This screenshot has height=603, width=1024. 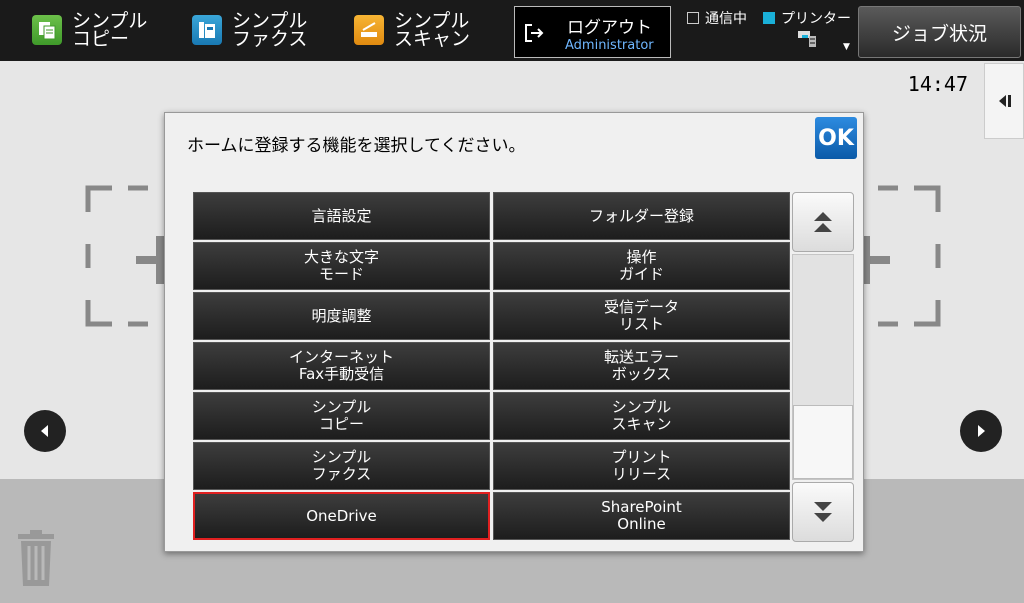 I want to click on simple-fax-label: シンプル ファクス, so click(x=270, y=30).